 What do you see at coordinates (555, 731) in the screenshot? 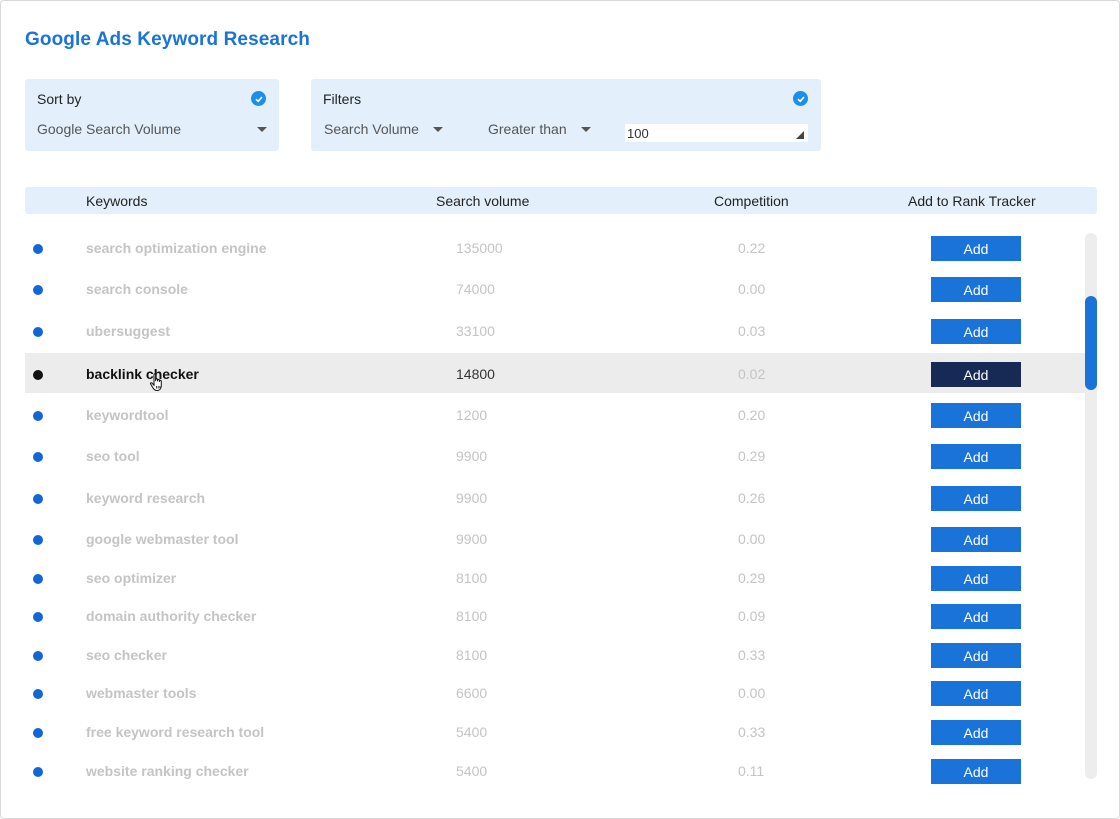
I see `table-row: free keyword research tool 5400 0.33 Add` at bounding box center [555, 731].